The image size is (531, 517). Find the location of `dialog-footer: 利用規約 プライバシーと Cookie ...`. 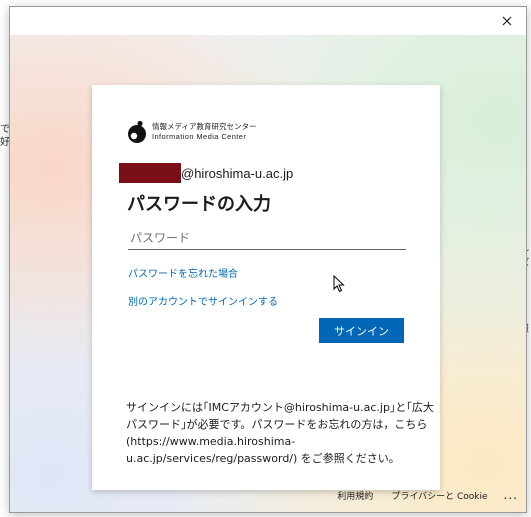

dialog-footer: 利用規約 プライバシーと Cookie ... is located at coordinates (418, 495).